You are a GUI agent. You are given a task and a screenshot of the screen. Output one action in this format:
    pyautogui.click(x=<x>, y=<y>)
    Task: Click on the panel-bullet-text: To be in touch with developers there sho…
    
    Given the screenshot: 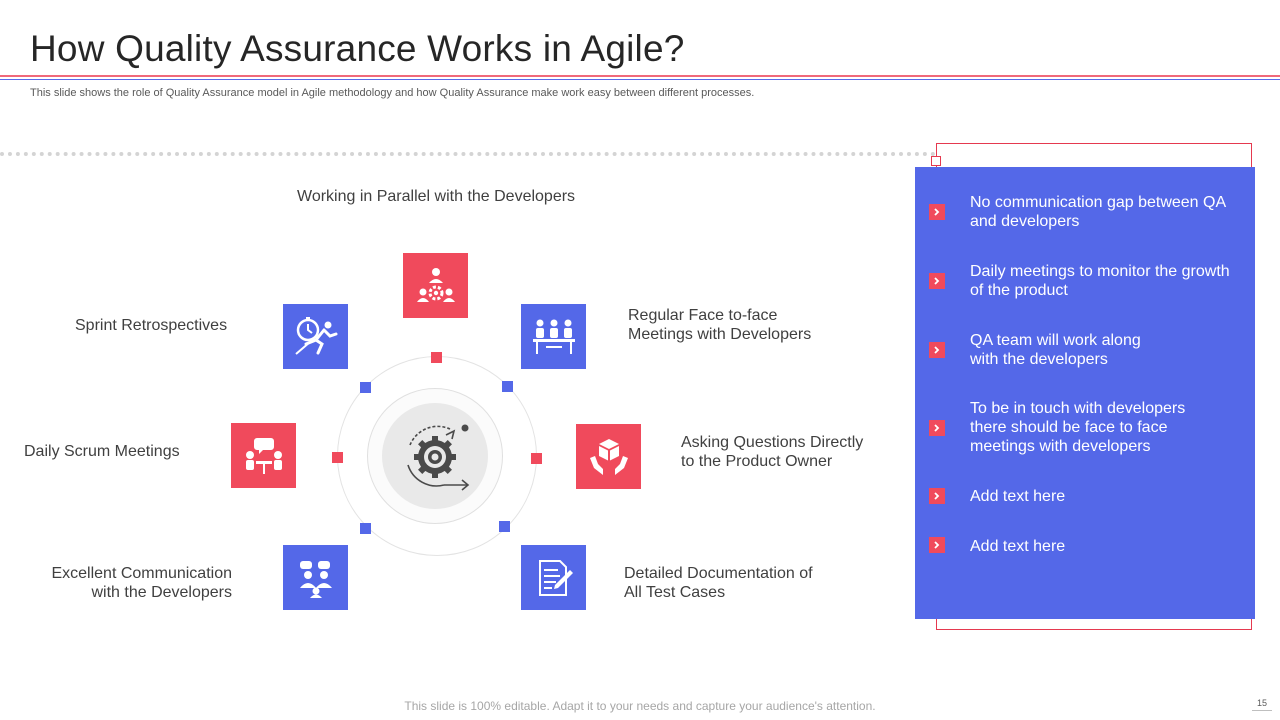 What is the action you would take?
    pyautogui.click(x=1105, y=427)
    